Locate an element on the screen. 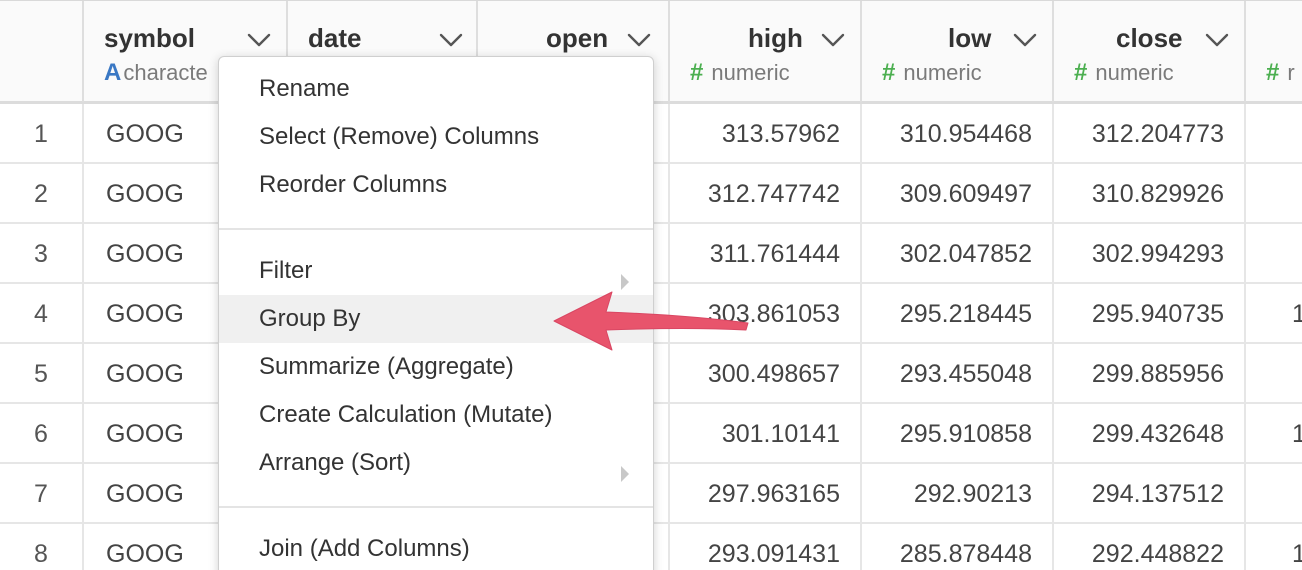  column-header-high: high # numeric is located at coordinates (766, 51).